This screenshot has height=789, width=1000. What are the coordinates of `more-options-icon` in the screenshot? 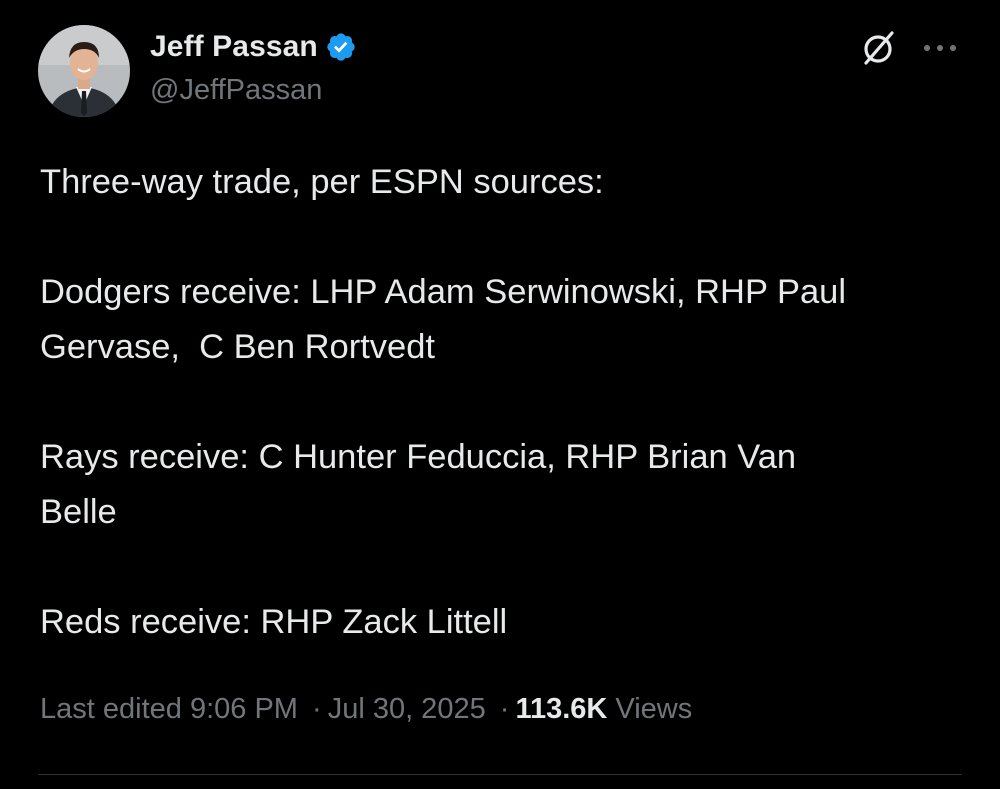 It's located at (940, 48).